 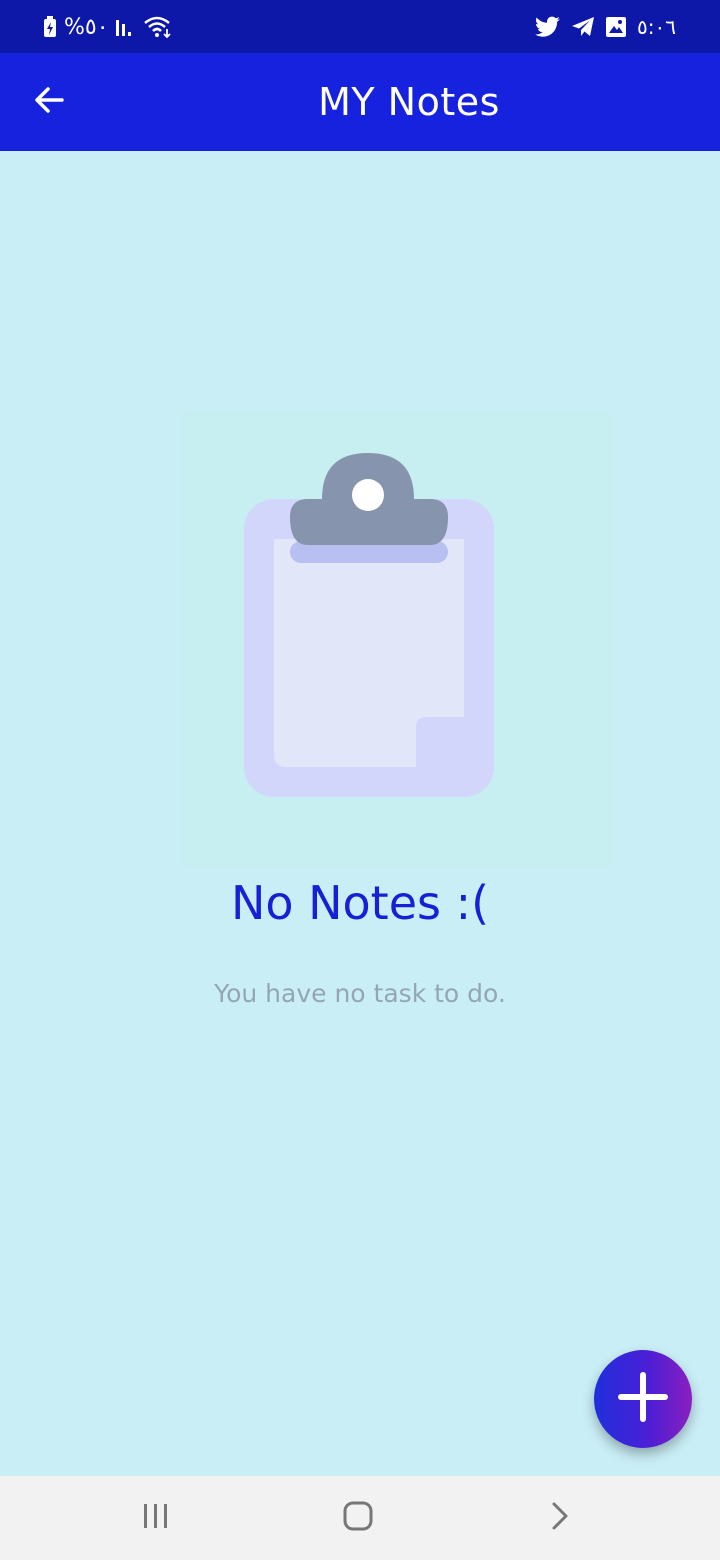 I want to click on status-right-group: ٥:٠٦, so click(x=605, y=27).